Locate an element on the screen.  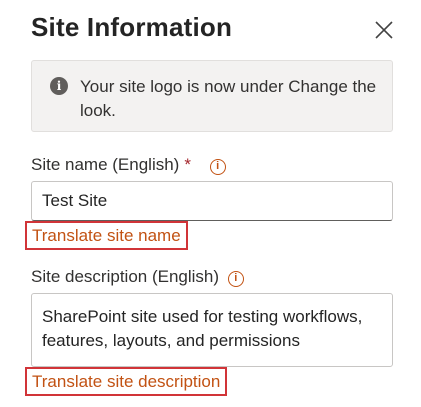
site-name-input: Test Site is located at coordinates (212, 201).